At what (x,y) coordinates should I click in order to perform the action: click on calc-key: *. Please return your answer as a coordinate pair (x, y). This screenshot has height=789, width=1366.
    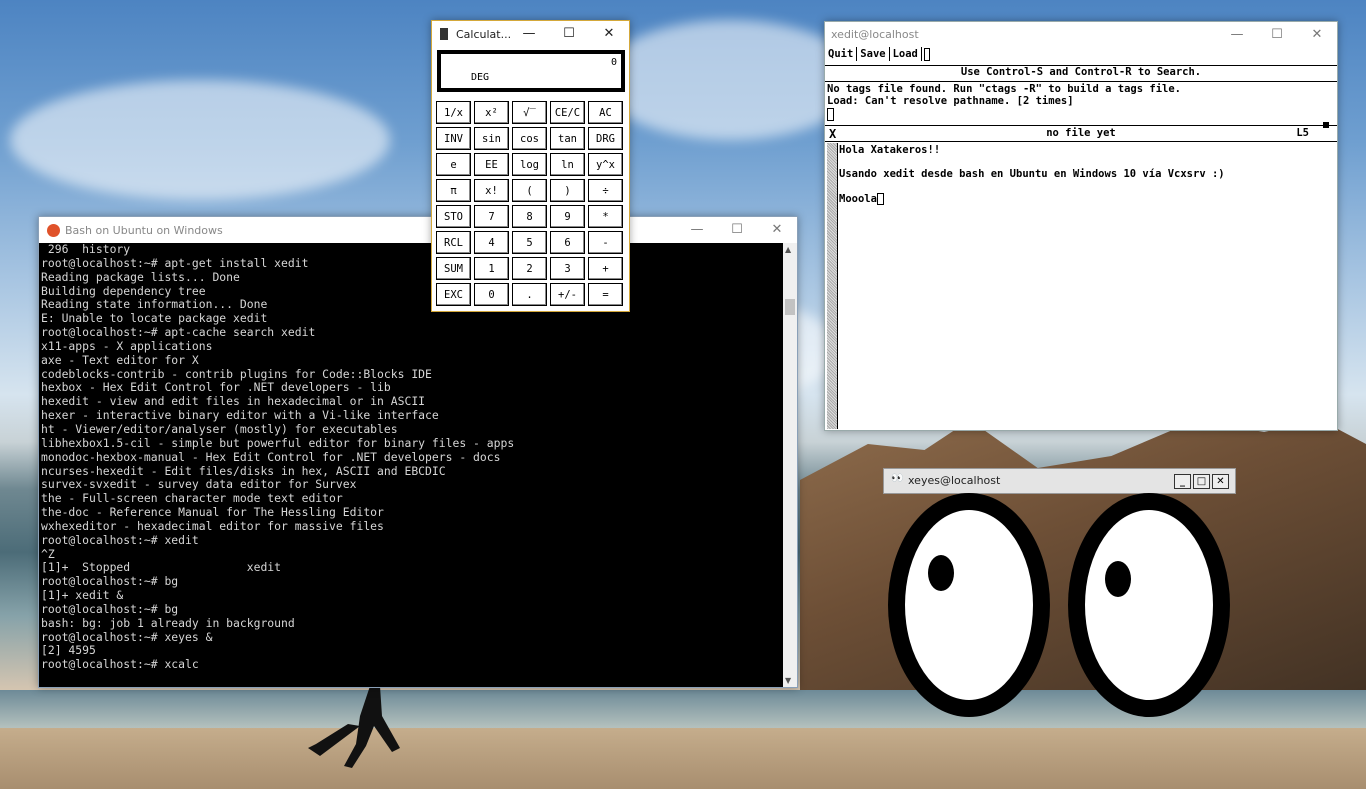
    Looking at the image, I should click on (605, 216).